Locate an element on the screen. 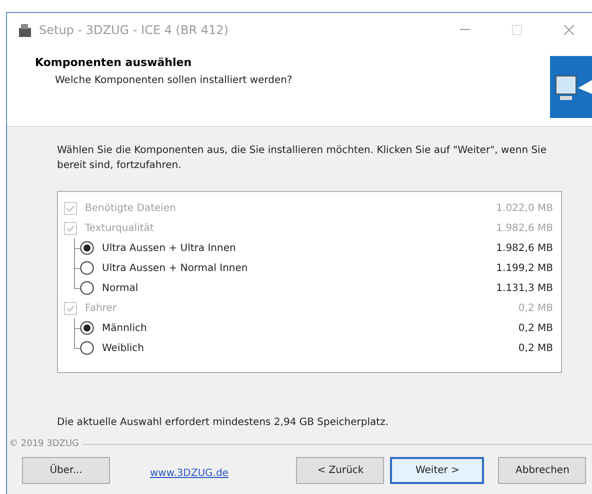 This screenshot has height=494, width=592. component-size: 1.131,3 MB is located at coordinates (524, 288).